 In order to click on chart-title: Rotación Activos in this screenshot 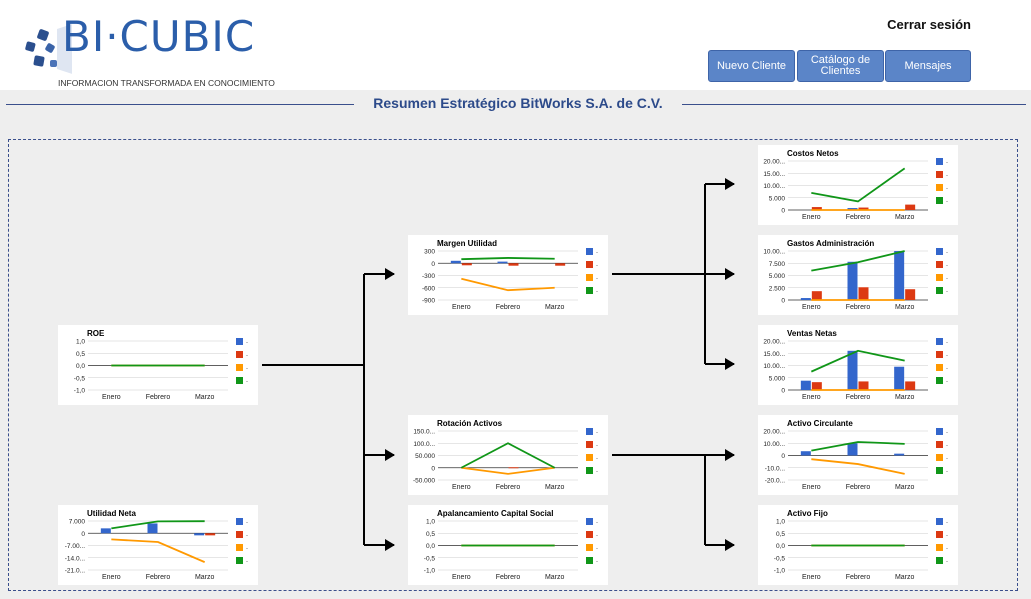, I will do `click(470, 423)`.